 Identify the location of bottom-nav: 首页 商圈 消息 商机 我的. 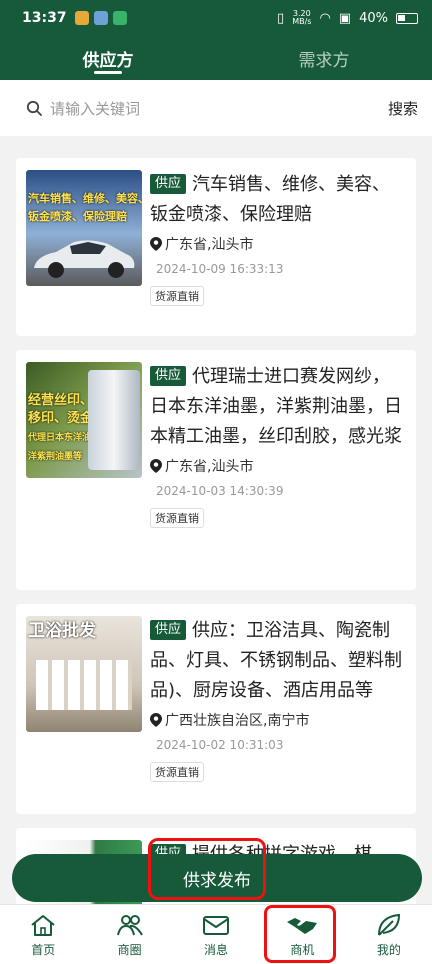
(216, 934).